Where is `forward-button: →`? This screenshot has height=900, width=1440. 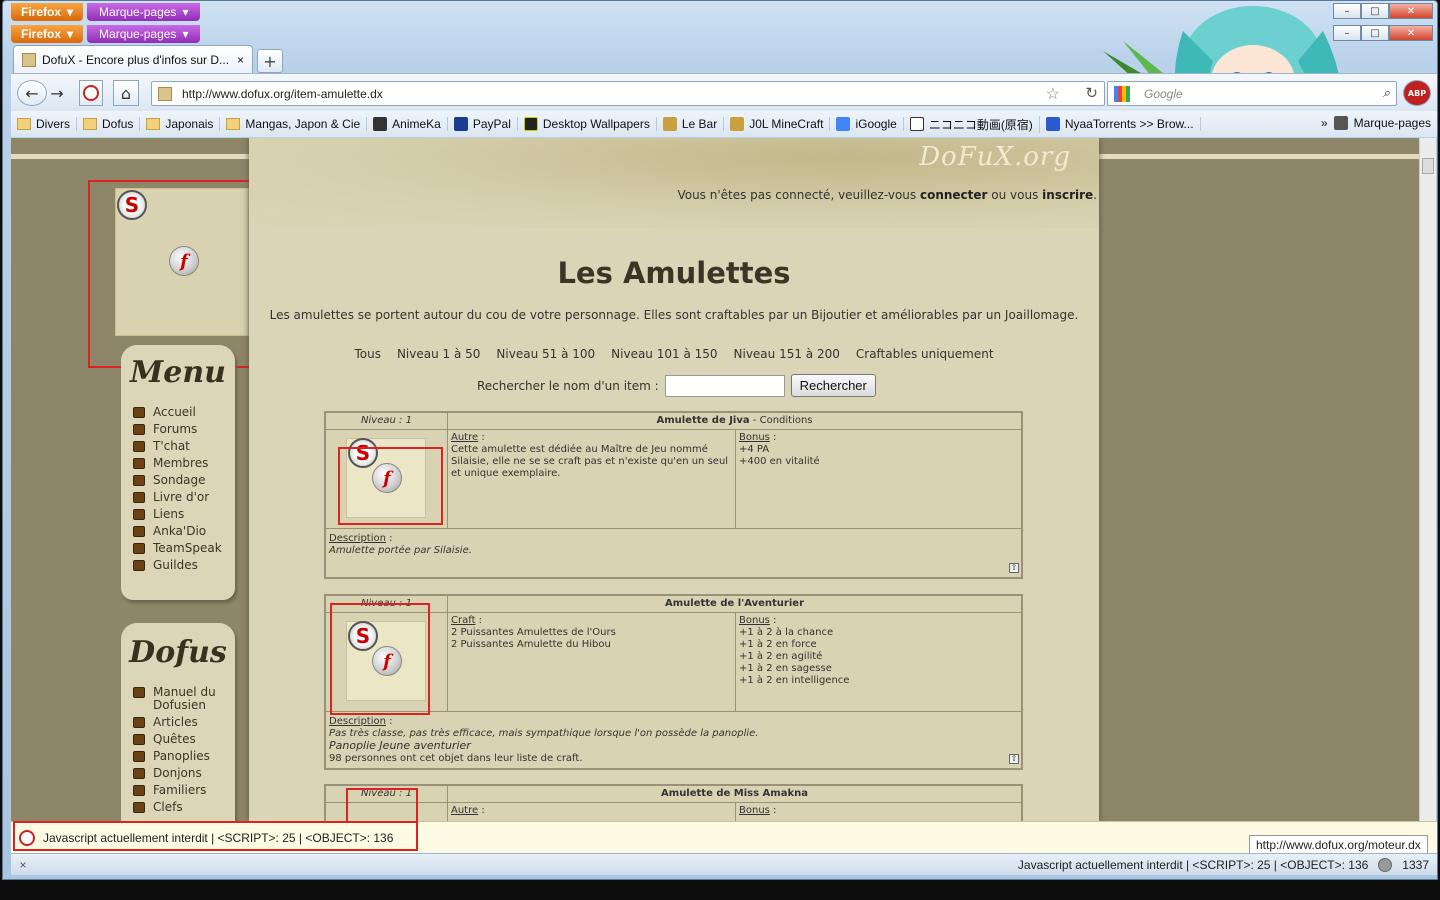
forward-button: → is located at coordinates (57, 93).